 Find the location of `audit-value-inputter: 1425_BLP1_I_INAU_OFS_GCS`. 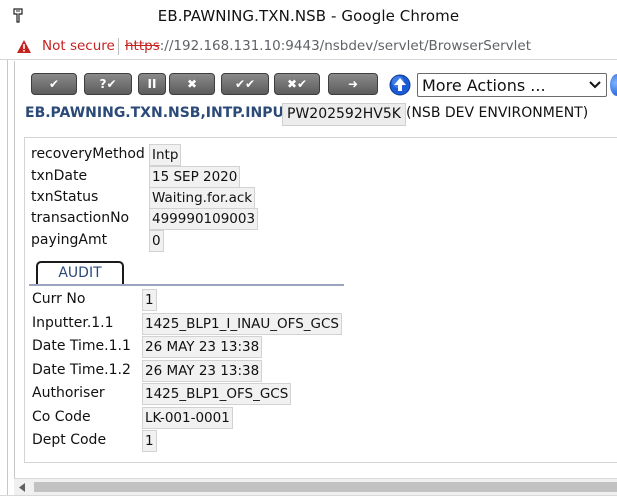

audit-value-inputter: 1425_BLP1_I_INAU_OFS_GCS is located at coordinates (242, 324).